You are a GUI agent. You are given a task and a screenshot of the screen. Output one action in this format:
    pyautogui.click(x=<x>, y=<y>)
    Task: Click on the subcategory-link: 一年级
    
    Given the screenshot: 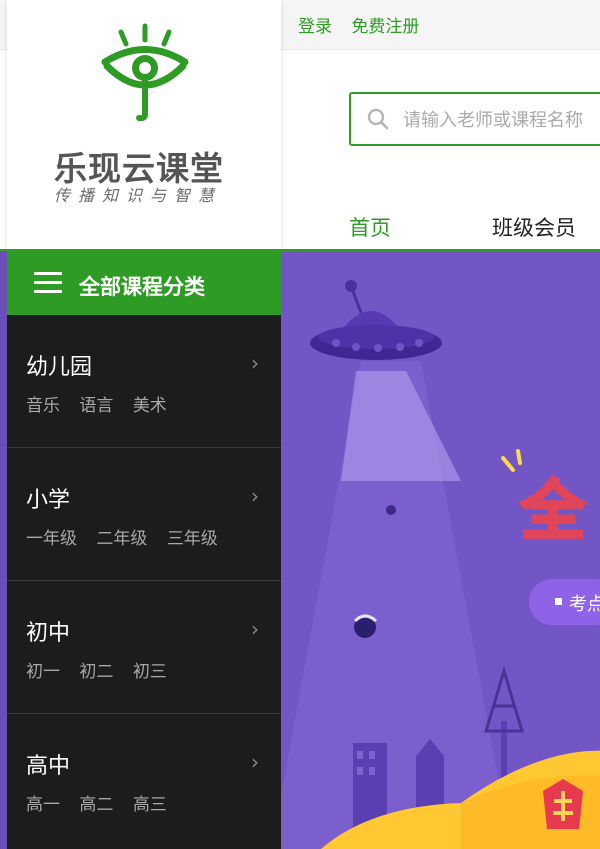 What is the action you would take?
    pyautogui.click(x=51, y=539)
    